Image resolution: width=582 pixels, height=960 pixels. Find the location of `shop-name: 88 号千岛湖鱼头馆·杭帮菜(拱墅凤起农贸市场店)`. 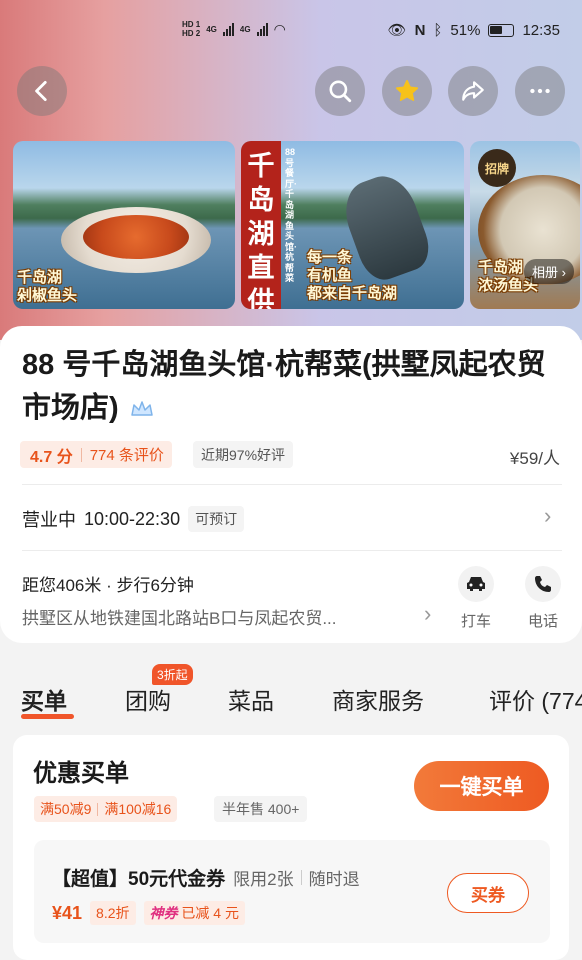

shop-name: 88 号千岛湖鱼头馆·杭帮菜(拱墅凤起农贸市场店) is located at coordinates (284, 386).